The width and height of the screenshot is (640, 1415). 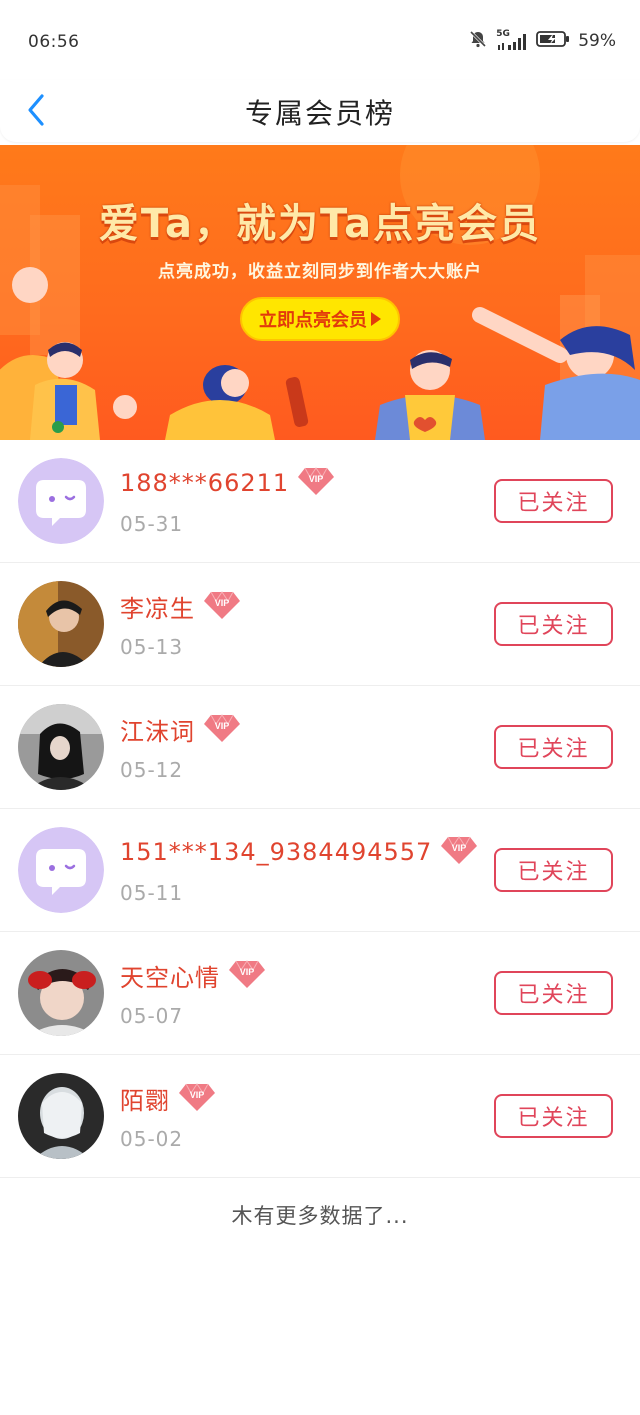 I want to click on member-name: 天空心情, so click(x=170, y=978).